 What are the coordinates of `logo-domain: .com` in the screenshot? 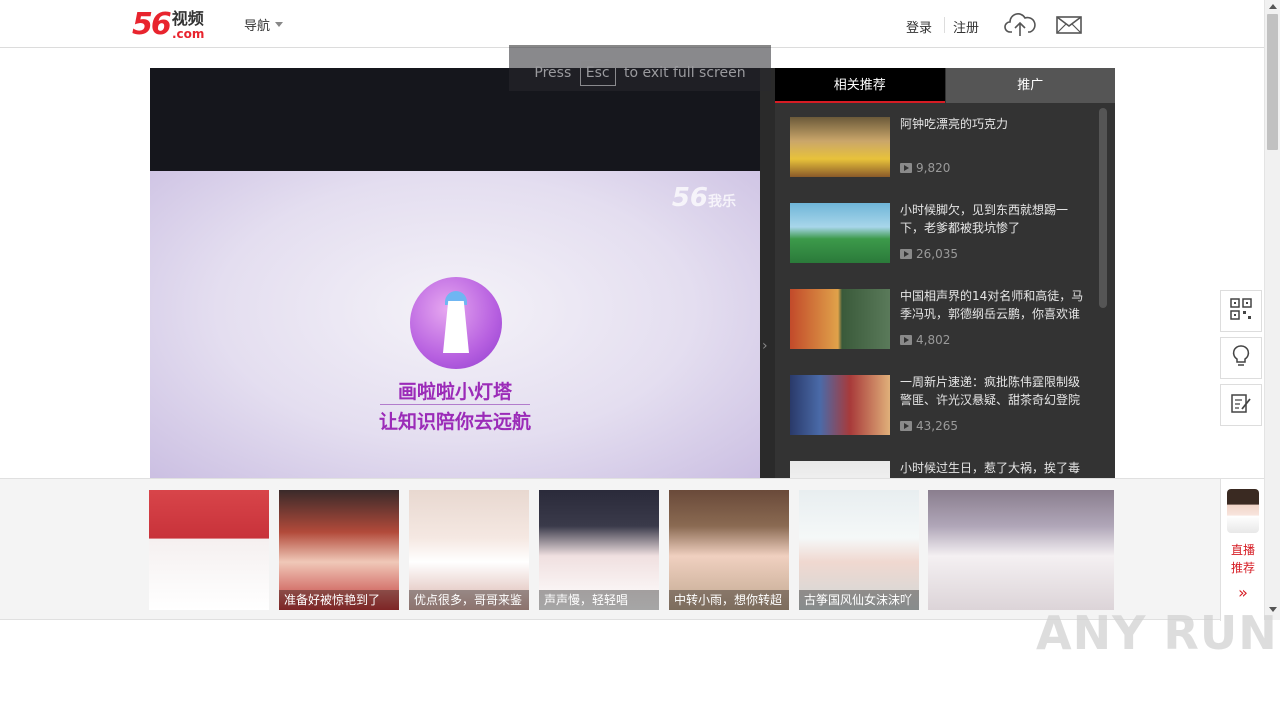 It's located at (188, 34).